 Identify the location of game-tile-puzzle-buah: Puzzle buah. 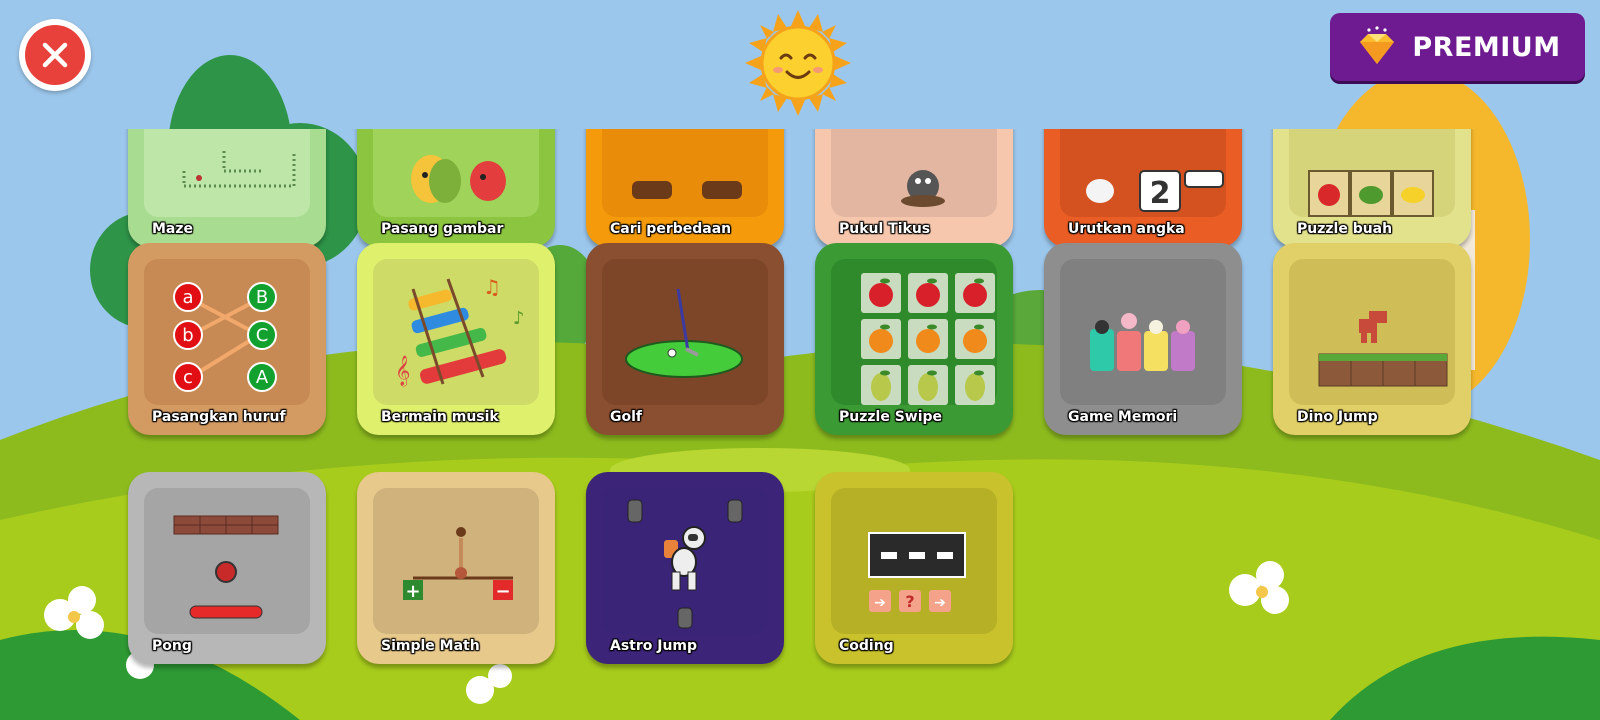
(1372, 188).